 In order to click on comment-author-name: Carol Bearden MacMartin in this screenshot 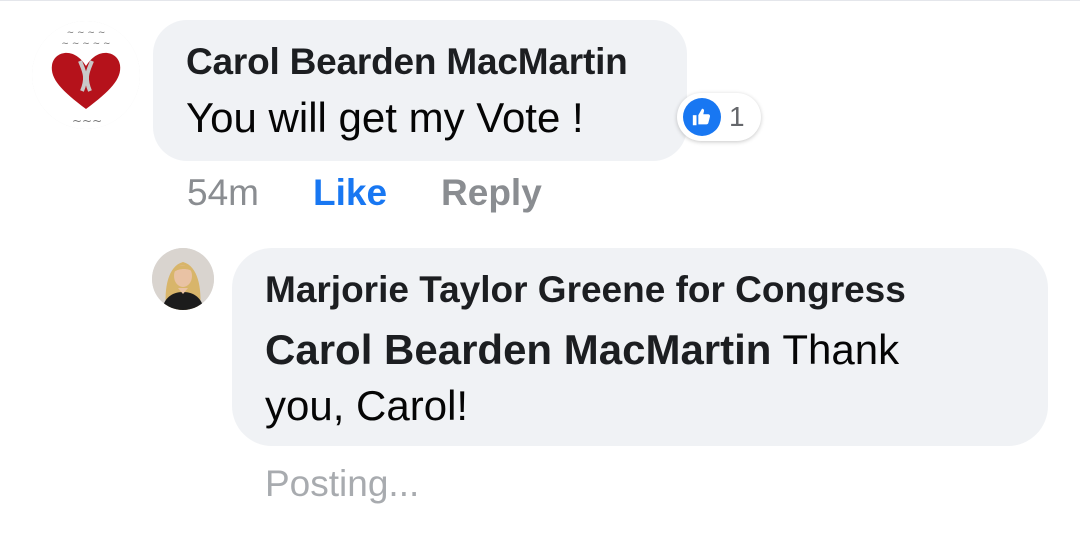, I will do `click(420, 62)`.